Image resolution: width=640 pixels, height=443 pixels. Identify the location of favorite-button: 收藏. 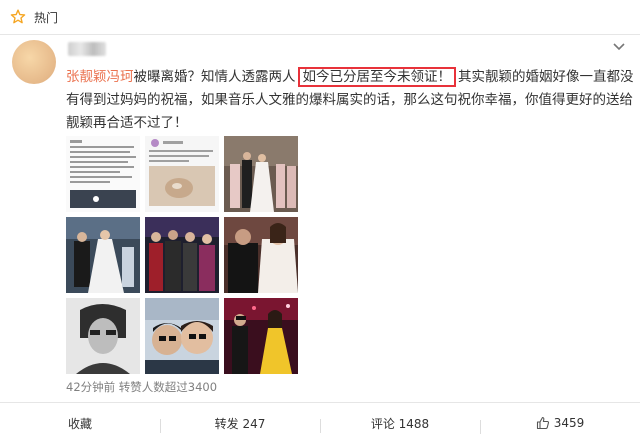
(80, 423).